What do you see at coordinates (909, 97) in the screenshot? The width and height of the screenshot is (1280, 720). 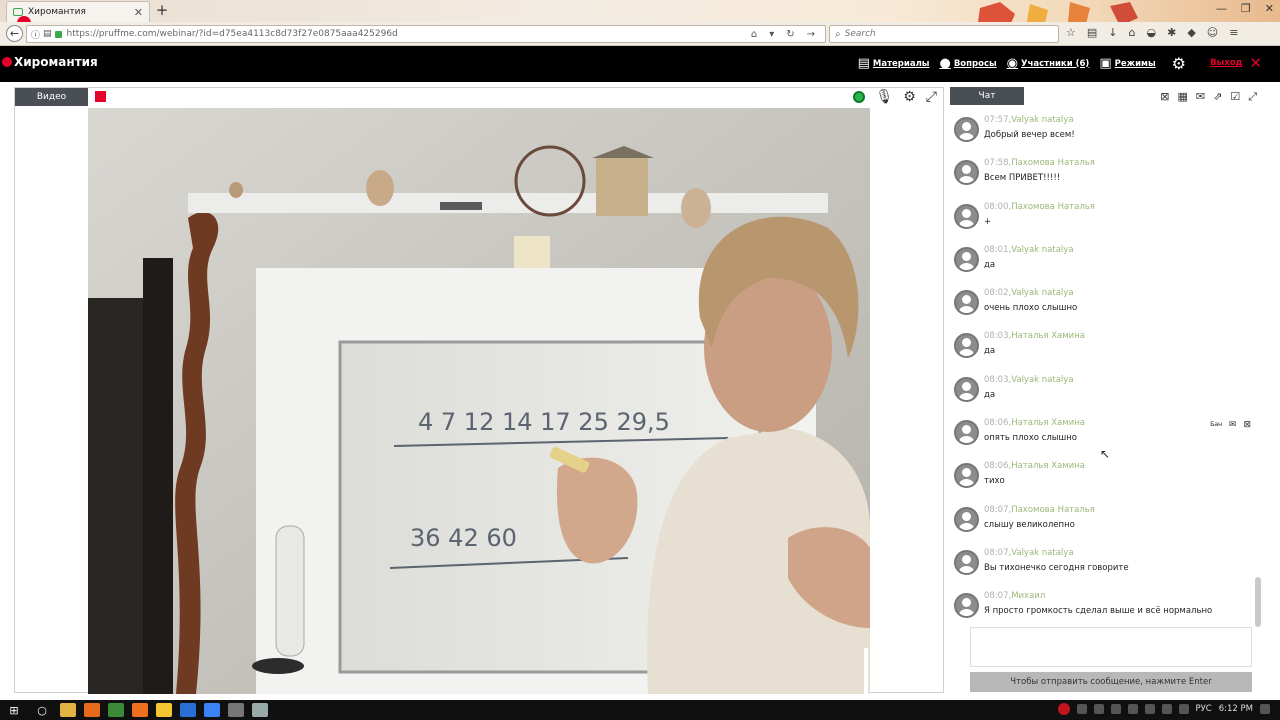 I see `video-settings-gear-icon: ⚙` at bounding box center [909, 97].